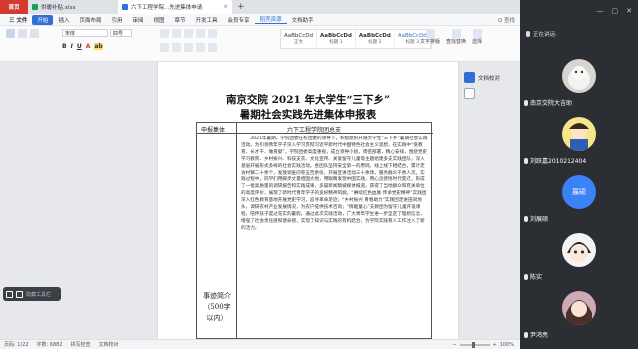 This screenshot has width=638, height=349. What do you see at coordinates (50, 344) in the screenshot?
I see `word-count: 字数: 6882` at bounding box center [50, 344].